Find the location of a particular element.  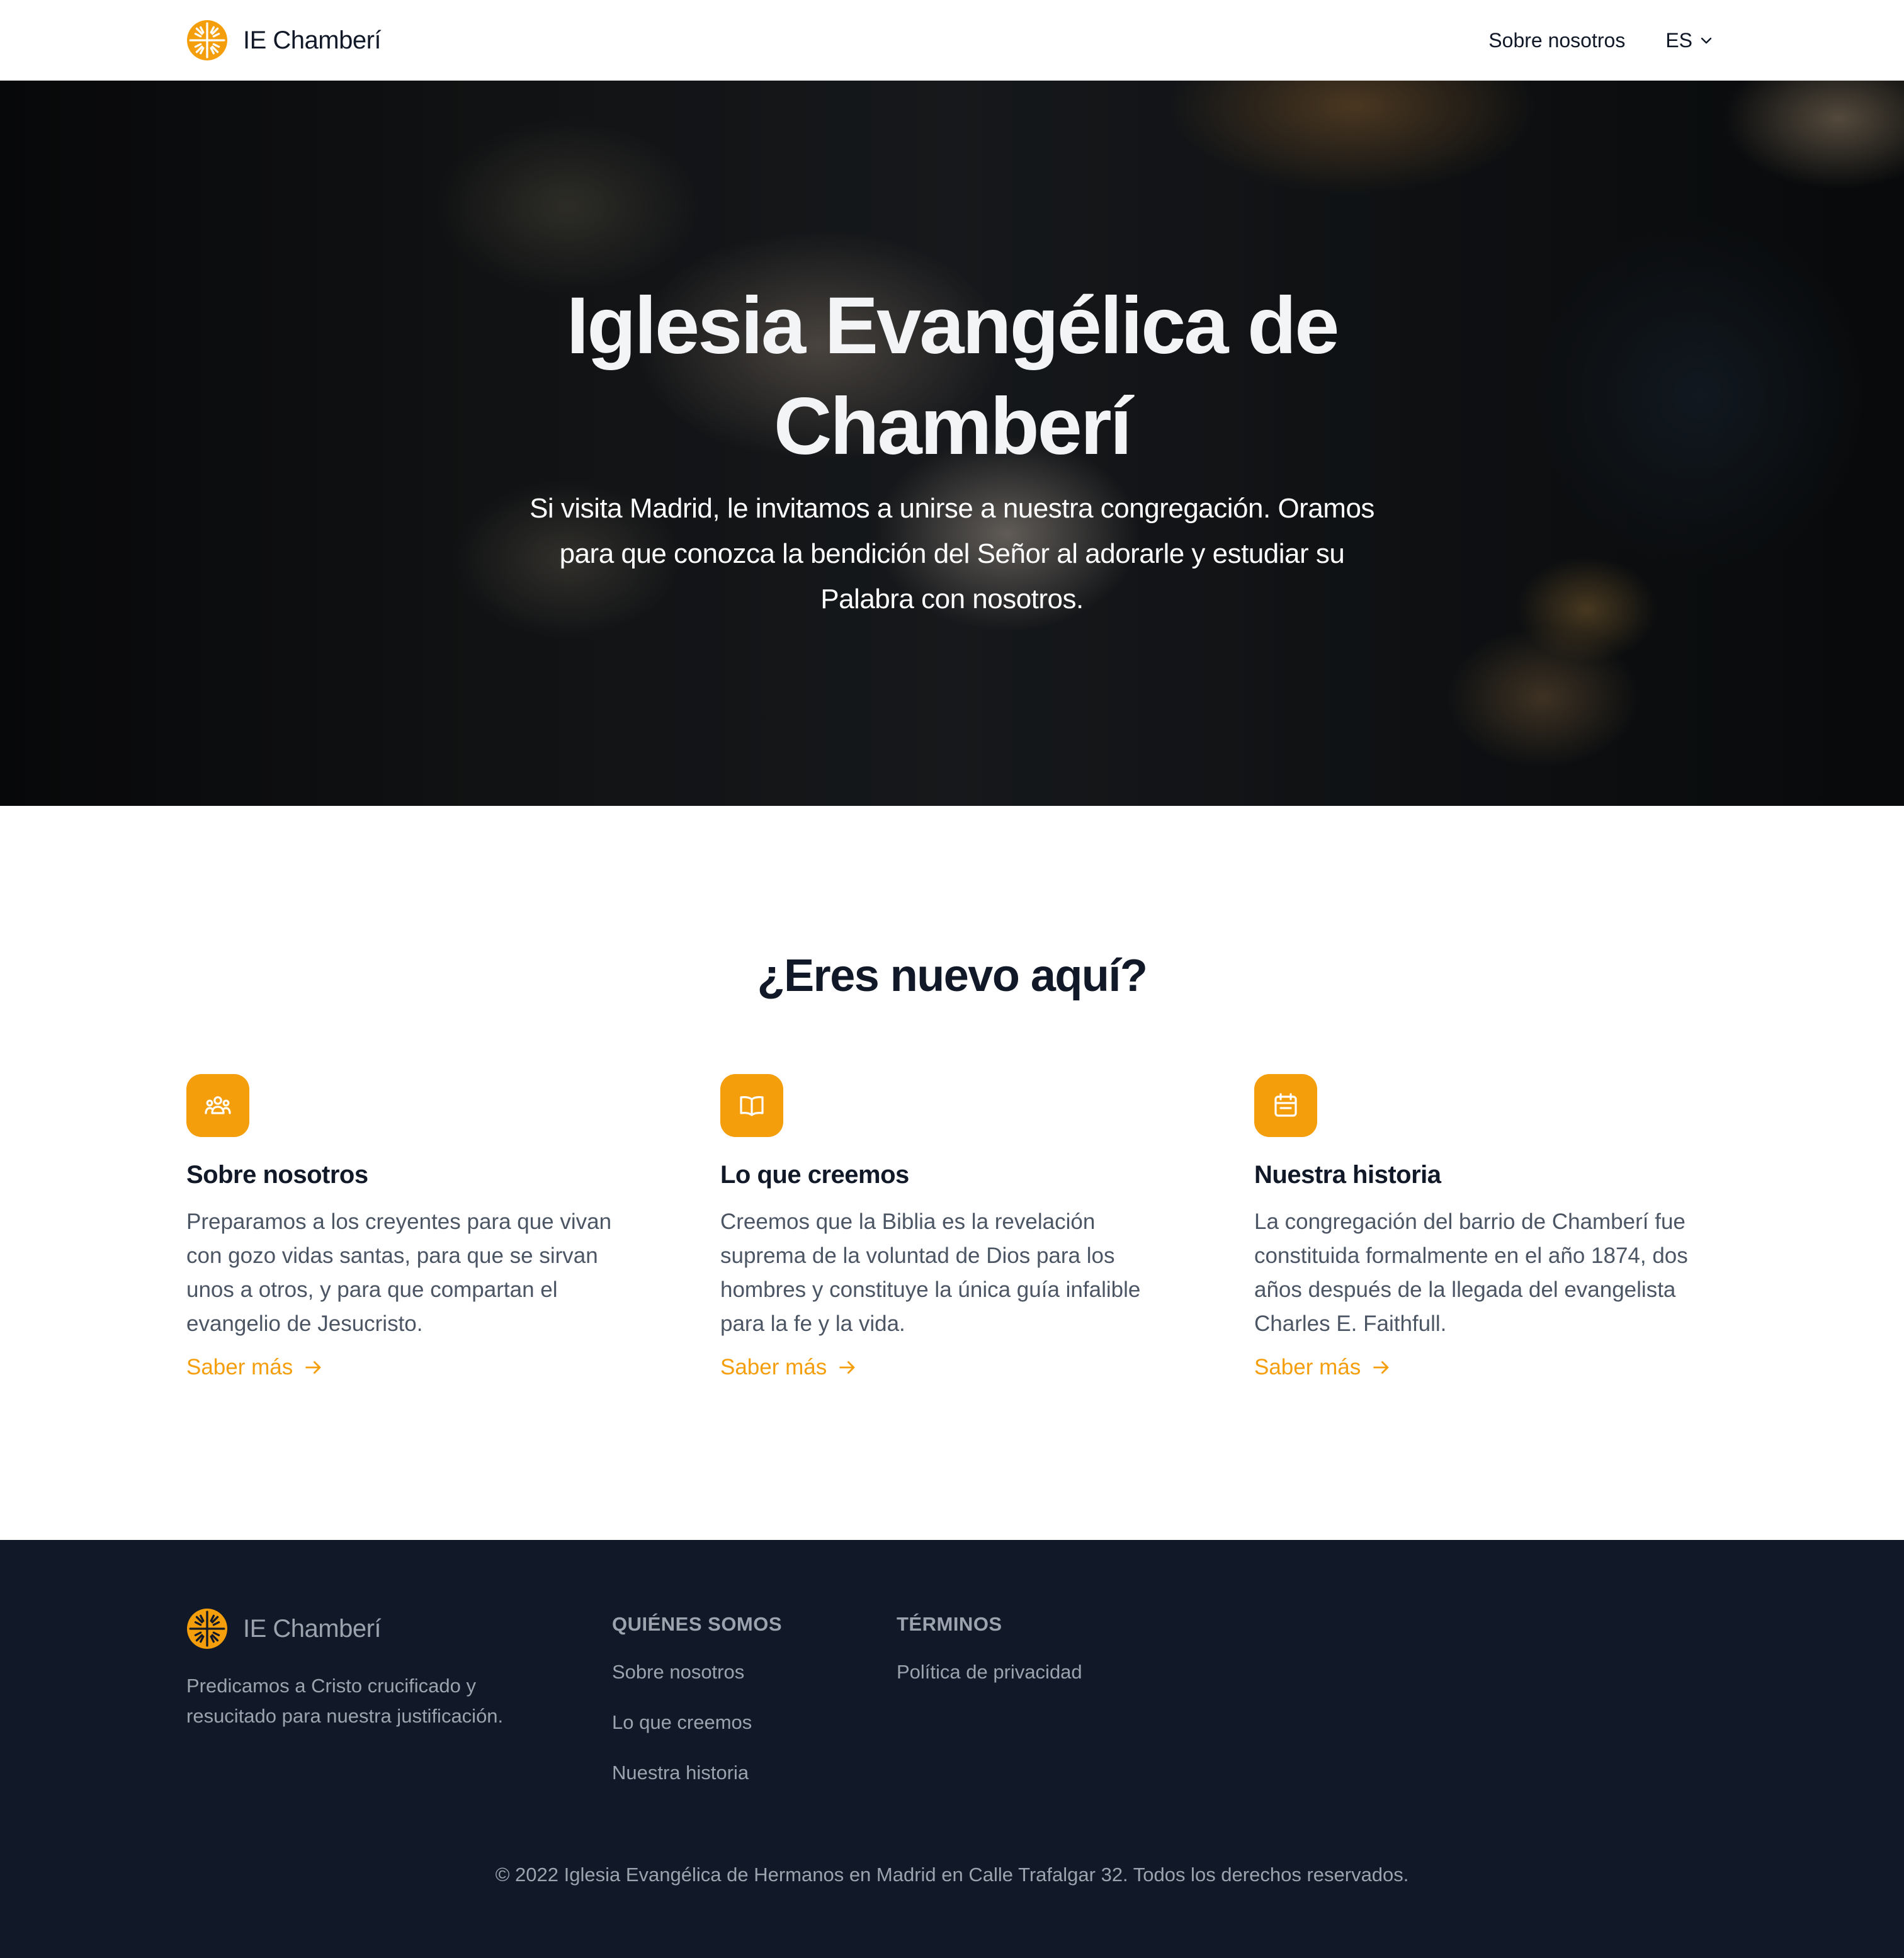

footer-column-title: TÉRMINOS is located at coordinates (949, 1624).